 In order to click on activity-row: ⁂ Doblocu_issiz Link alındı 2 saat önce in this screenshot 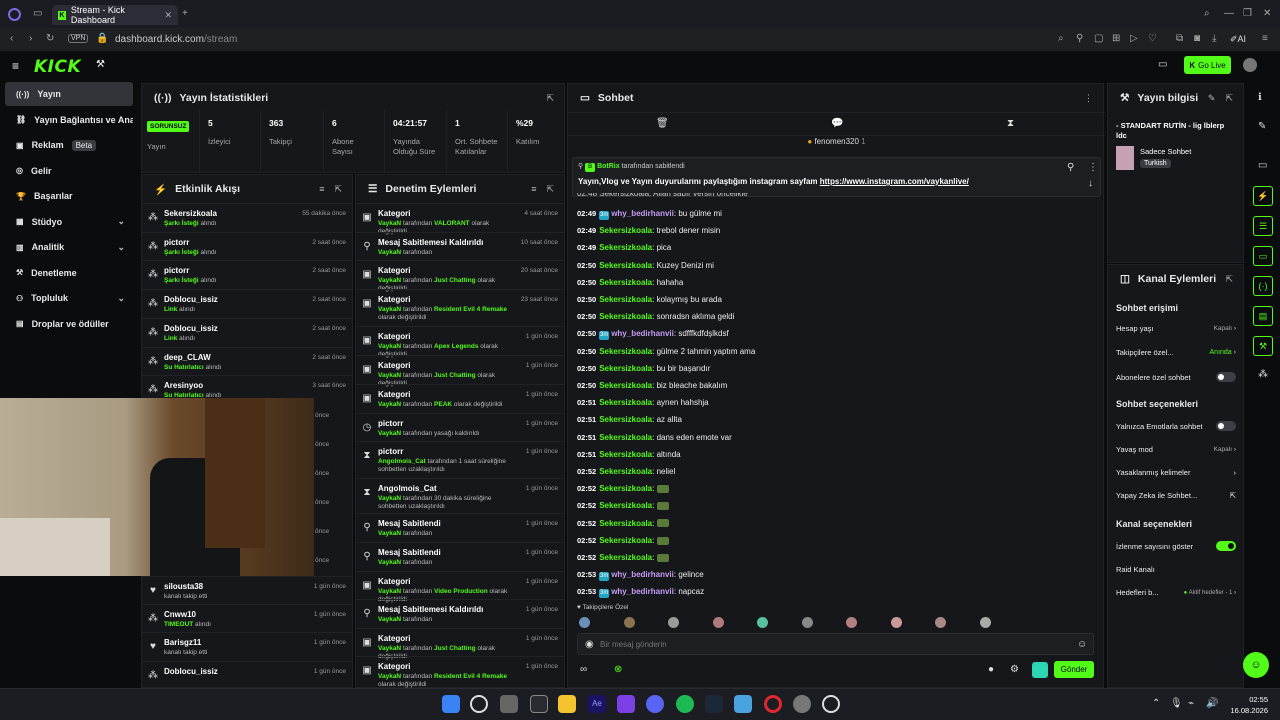, I will do `click(247, 303)`.